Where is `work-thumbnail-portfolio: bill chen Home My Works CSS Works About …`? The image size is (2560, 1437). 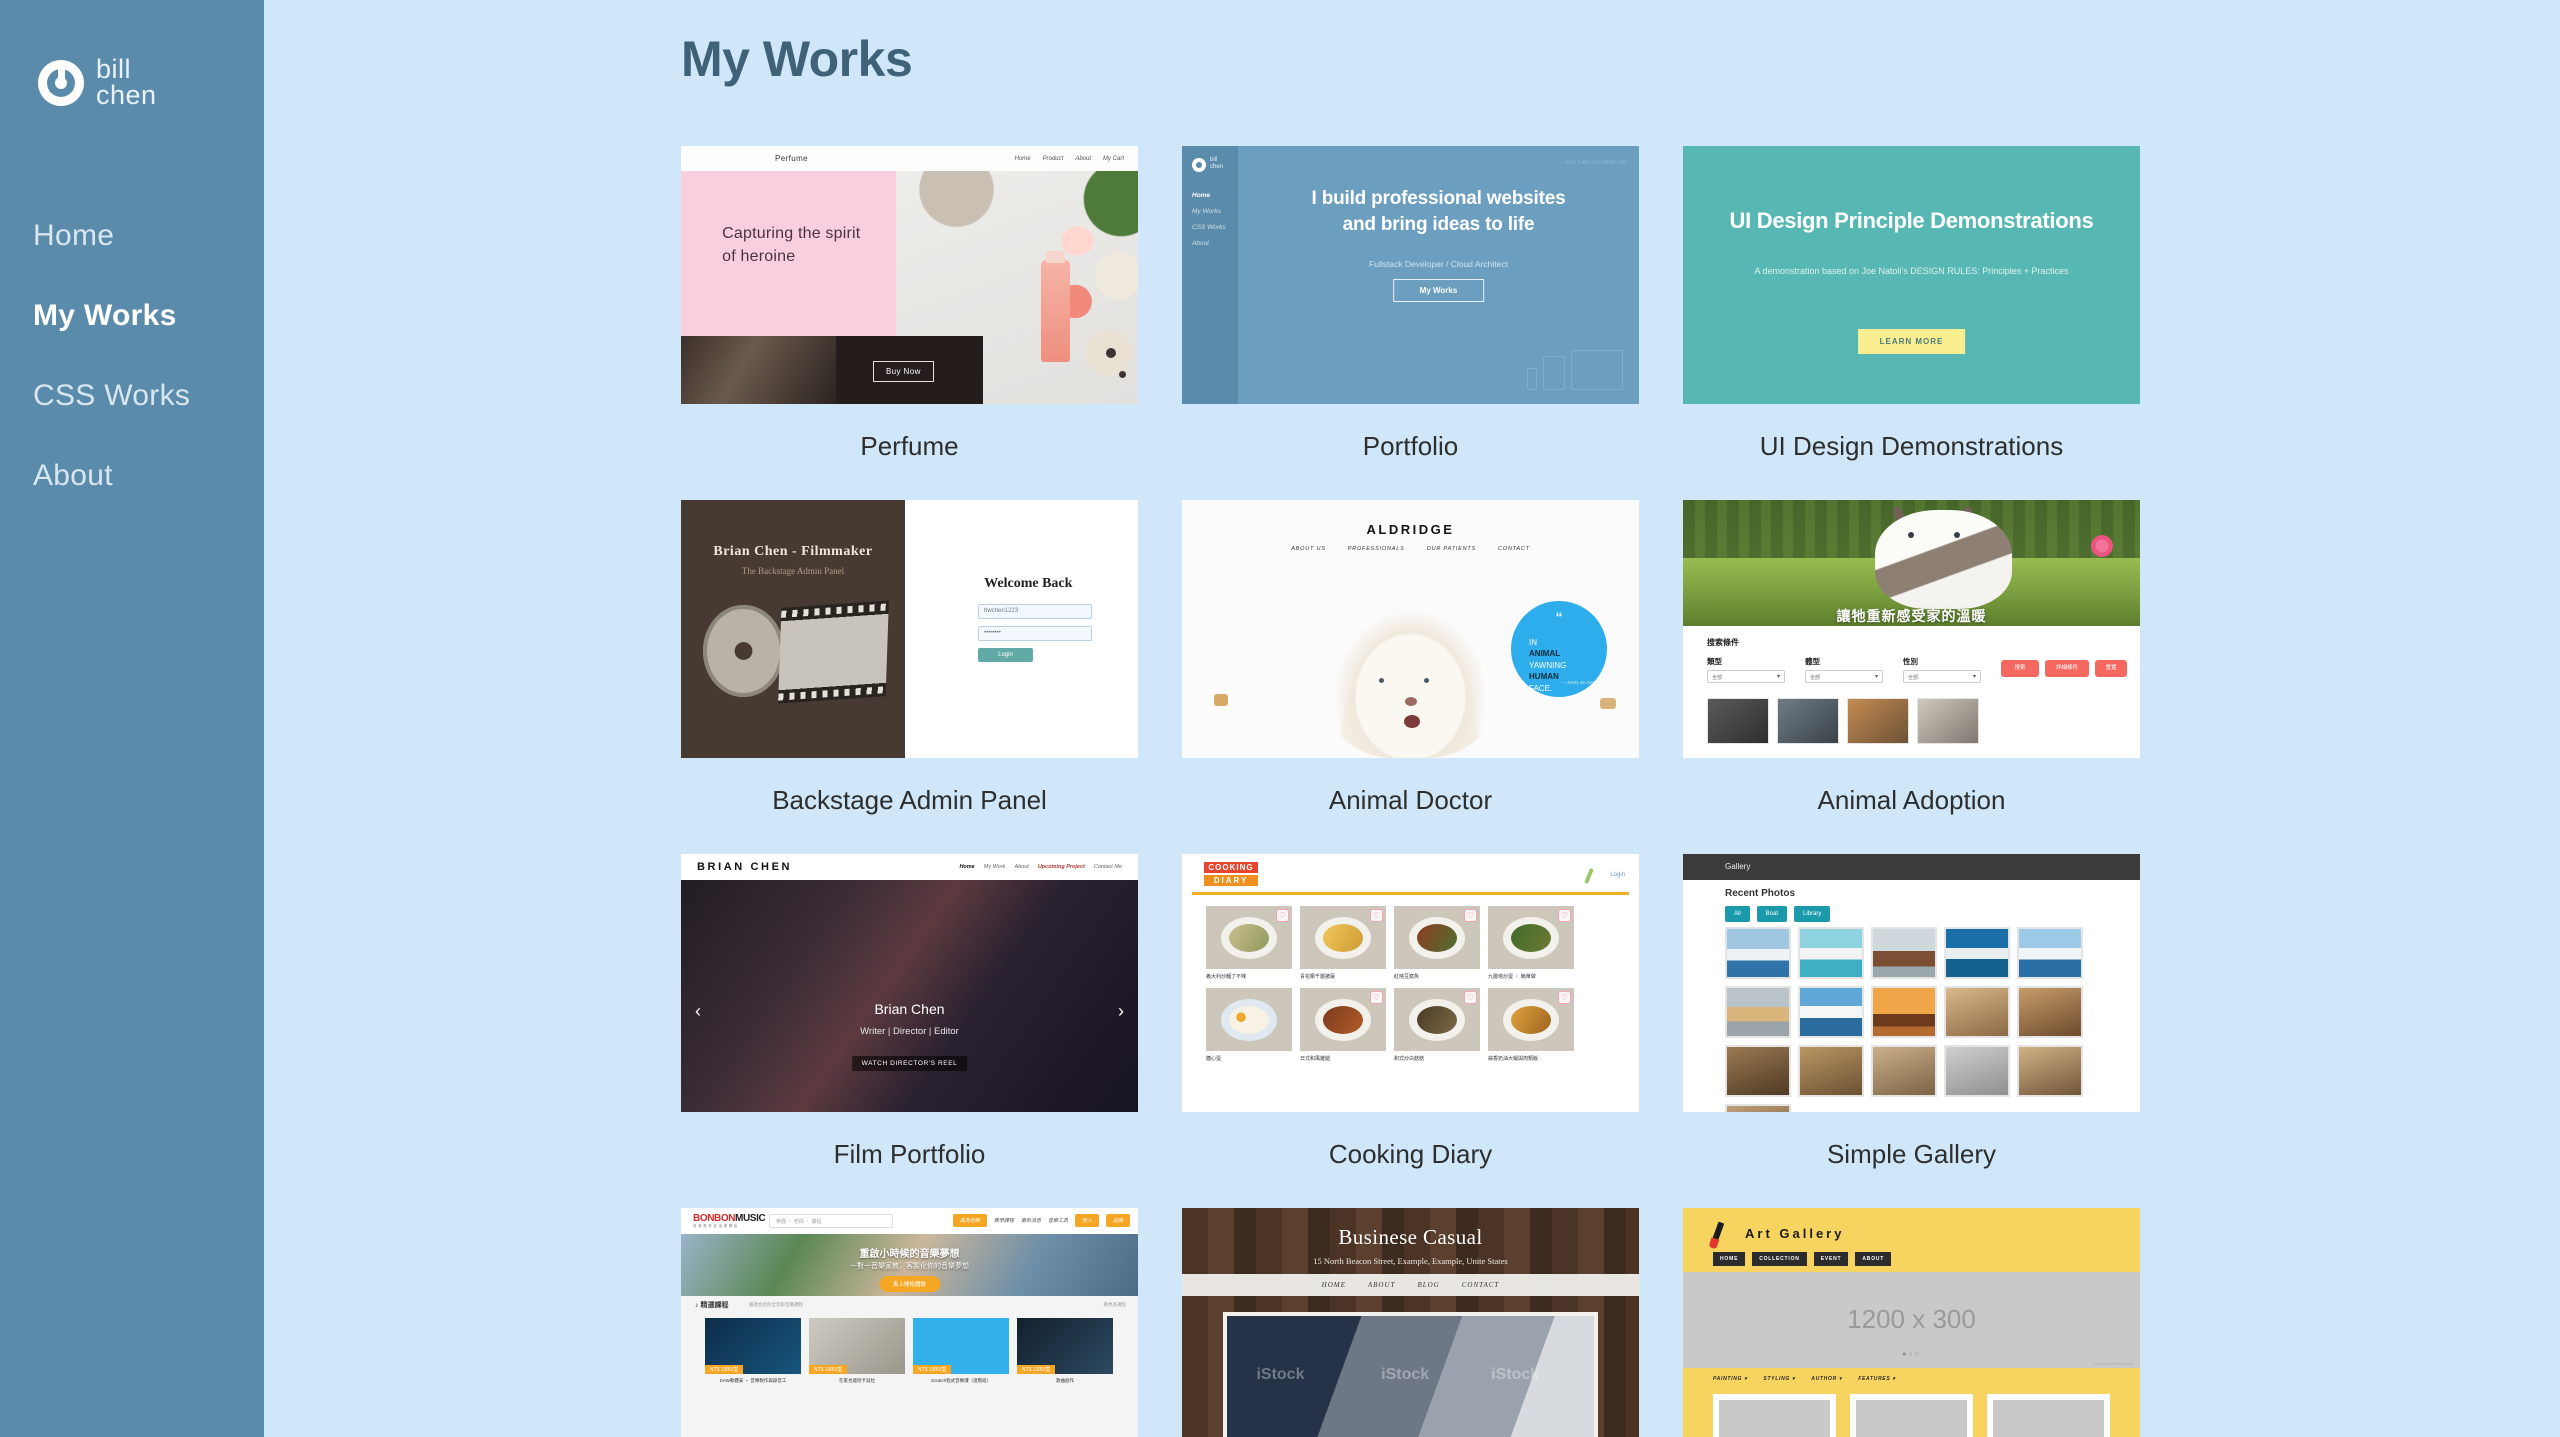 work-thumbnail-portfolio: bill chen Home My Works CSS Works About … is located at coordinates (1410, 275).